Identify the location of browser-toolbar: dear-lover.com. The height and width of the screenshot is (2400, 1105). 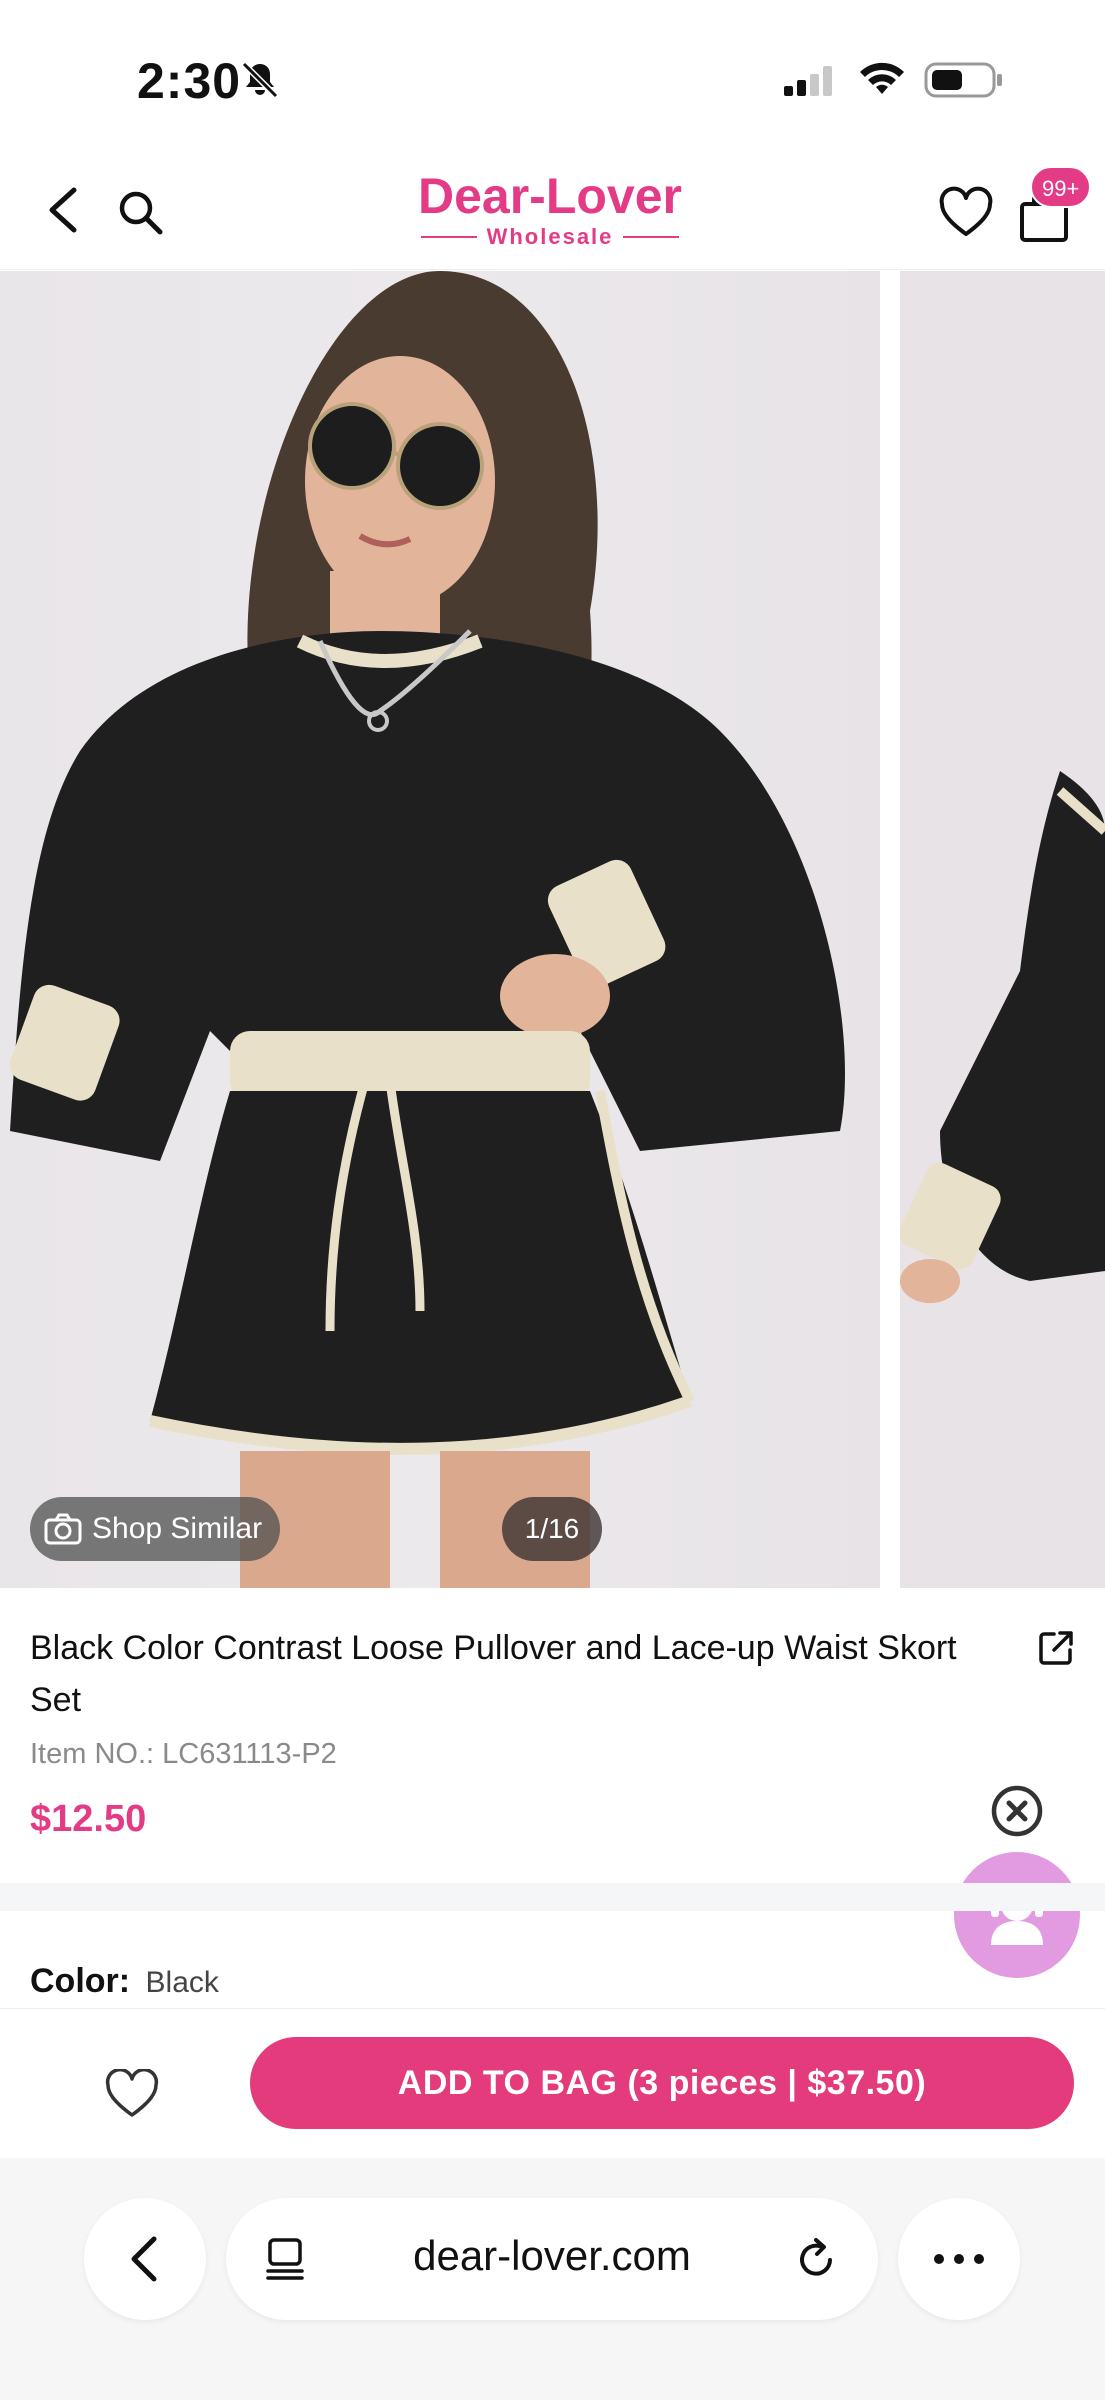
(552, 2279).